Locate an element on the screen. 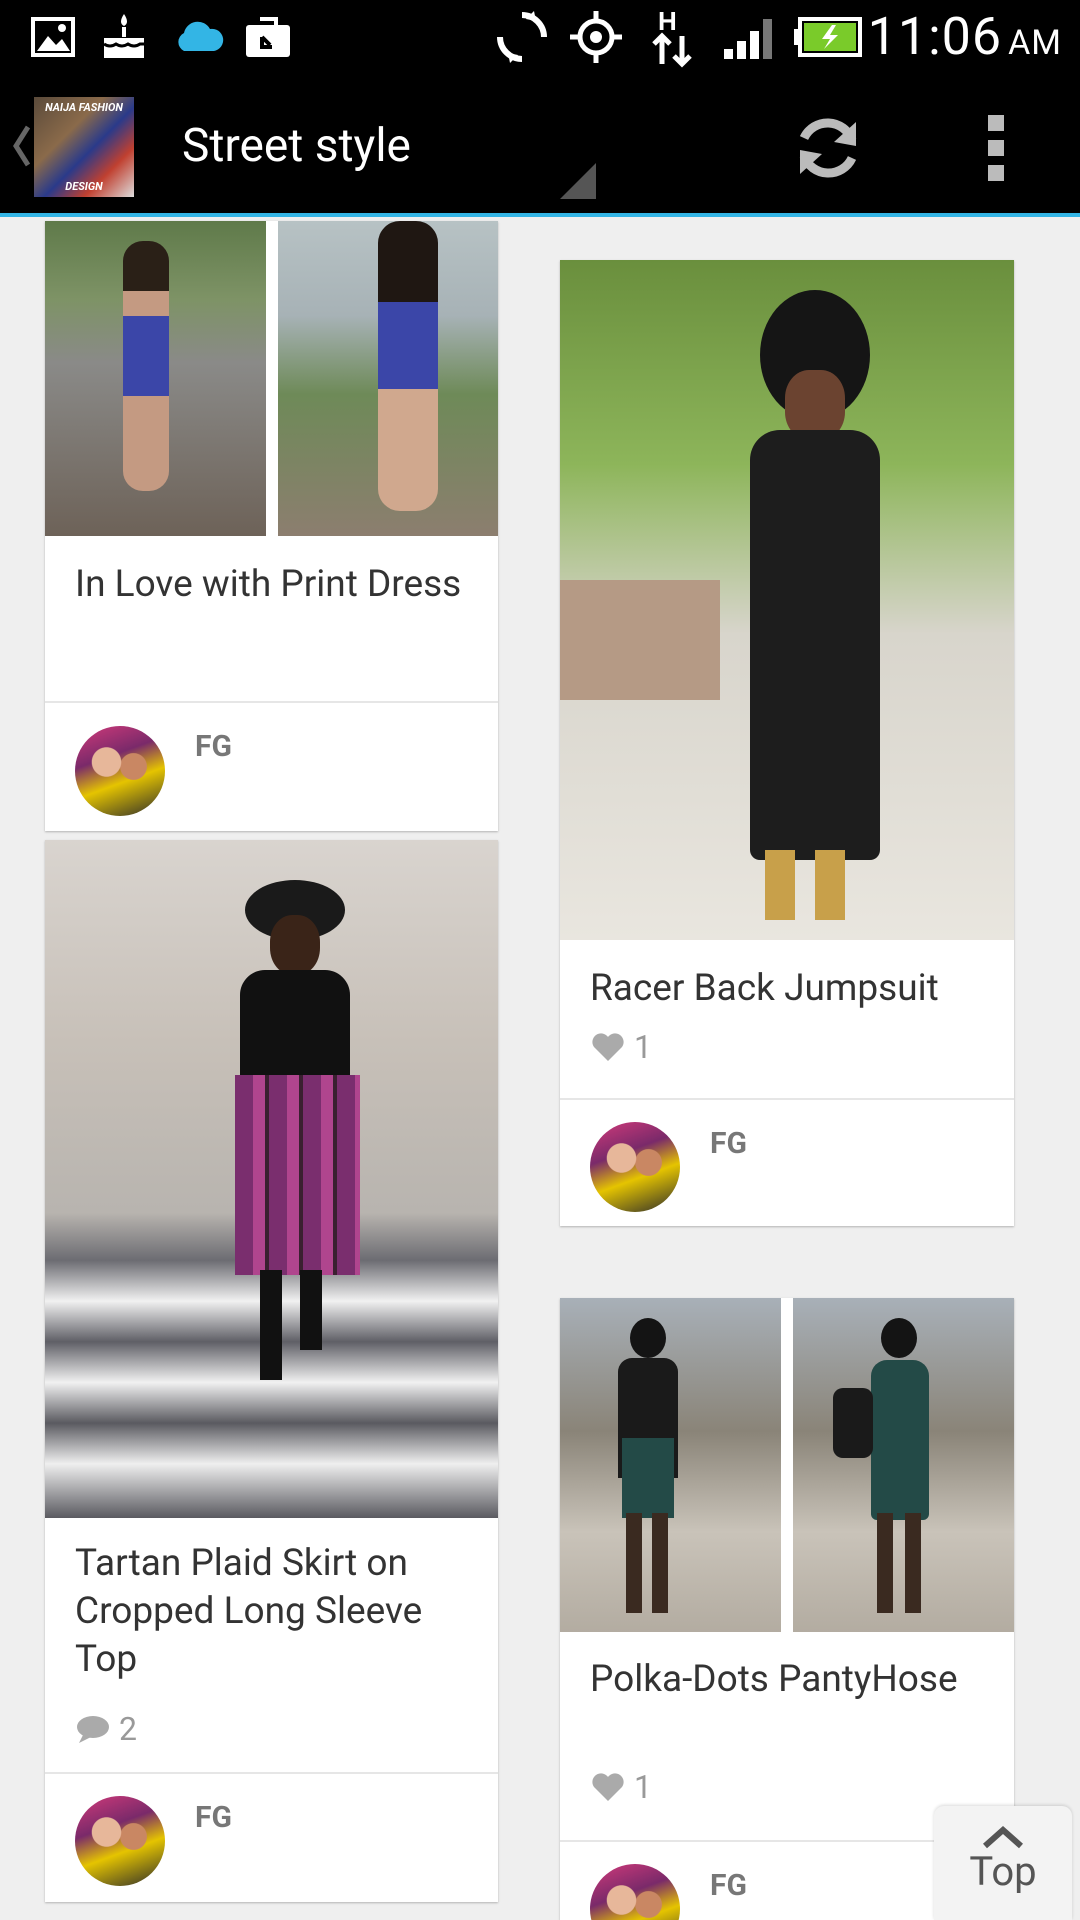 This screenshot has height=1920, width=1080. cloud-icon is located at coordinates (198, 37).